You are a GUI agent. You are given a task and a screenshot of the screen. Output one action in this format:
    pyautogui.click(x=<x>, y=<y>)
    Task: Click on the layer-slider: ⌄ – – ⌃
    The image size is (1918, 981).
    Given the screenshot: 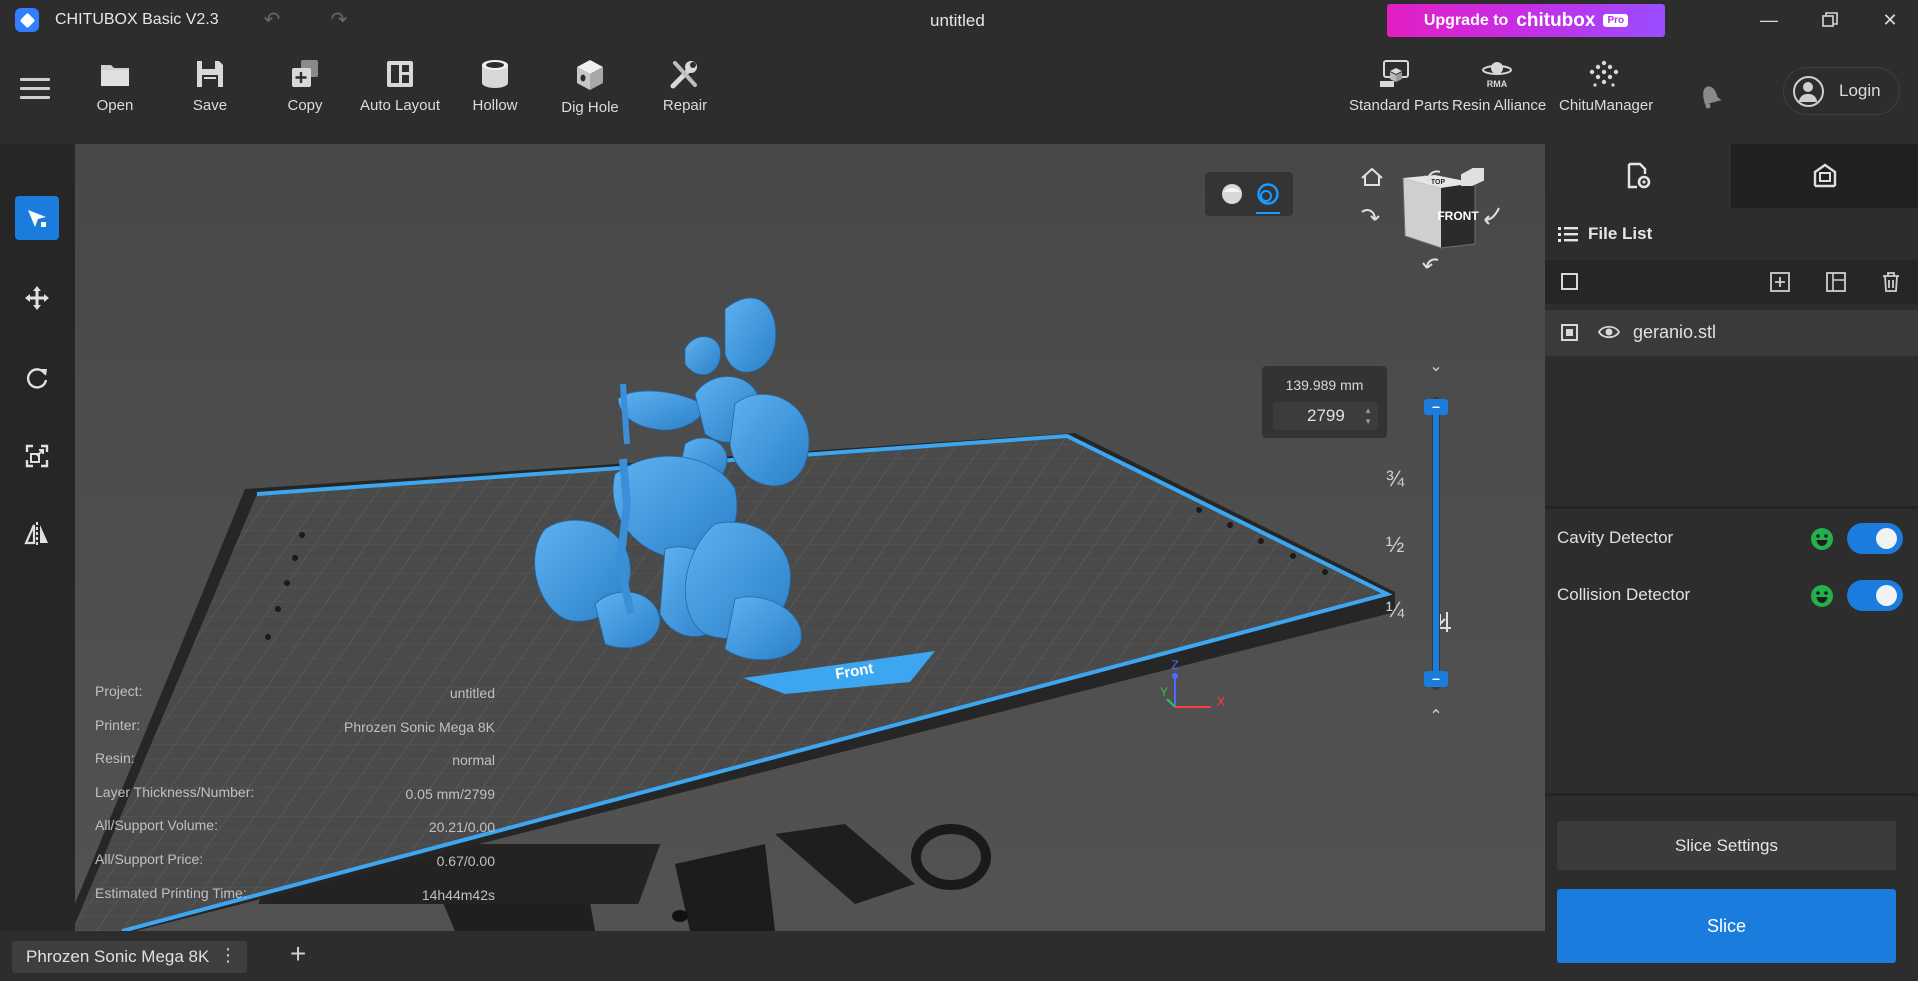 What is the action you would take?
    pyautogui.click(x=1436, y=543)
    